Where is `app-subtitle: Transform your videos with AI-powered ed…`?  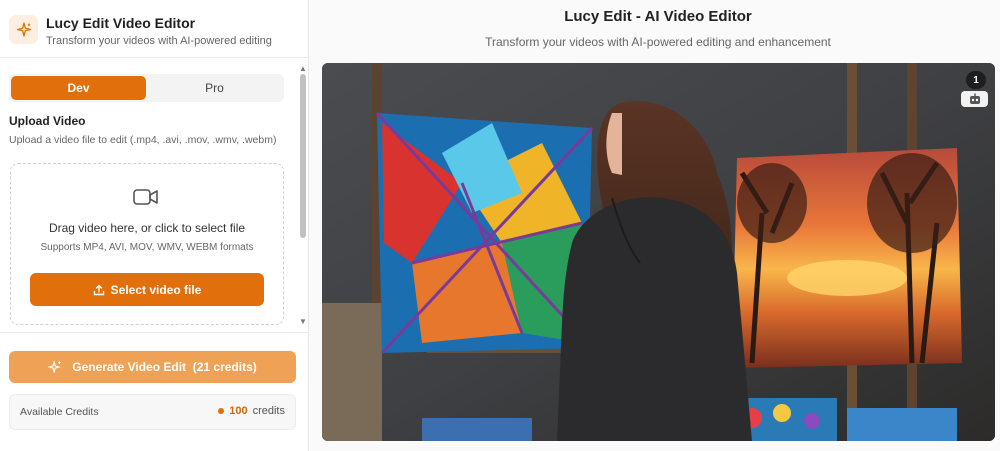 app-subtitle: Transform your videos with AI-powered ed… is located at coordinates (159, 41).